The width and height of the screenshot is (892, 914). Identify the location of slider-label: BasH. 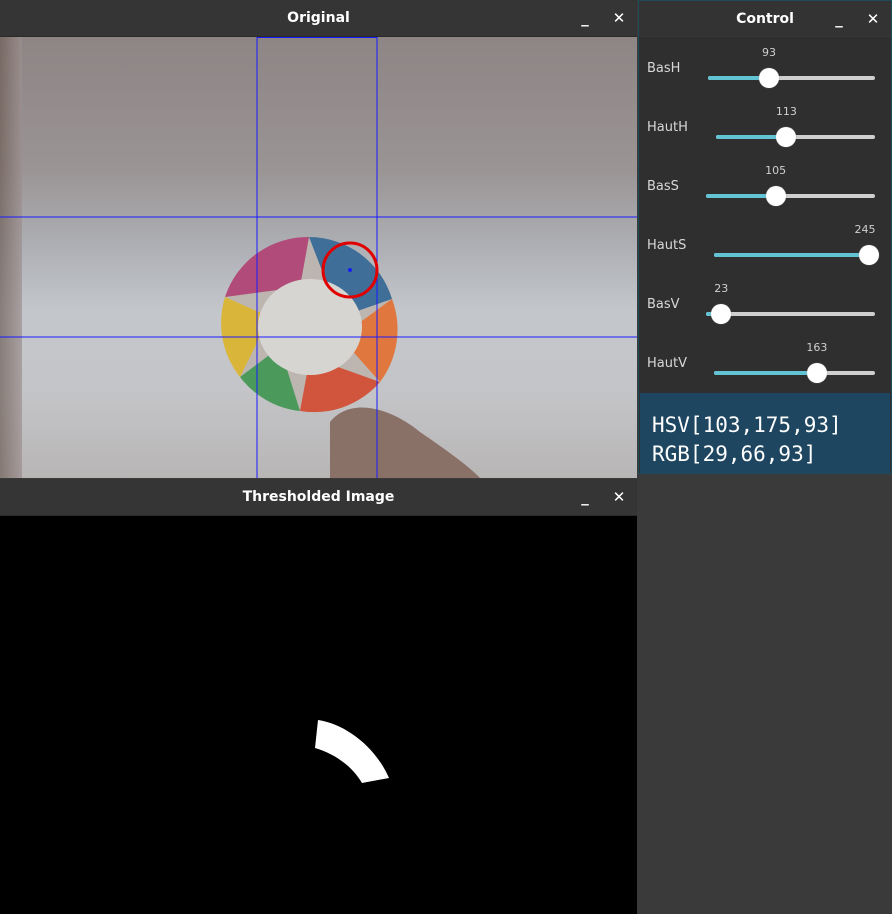
(664, 68).